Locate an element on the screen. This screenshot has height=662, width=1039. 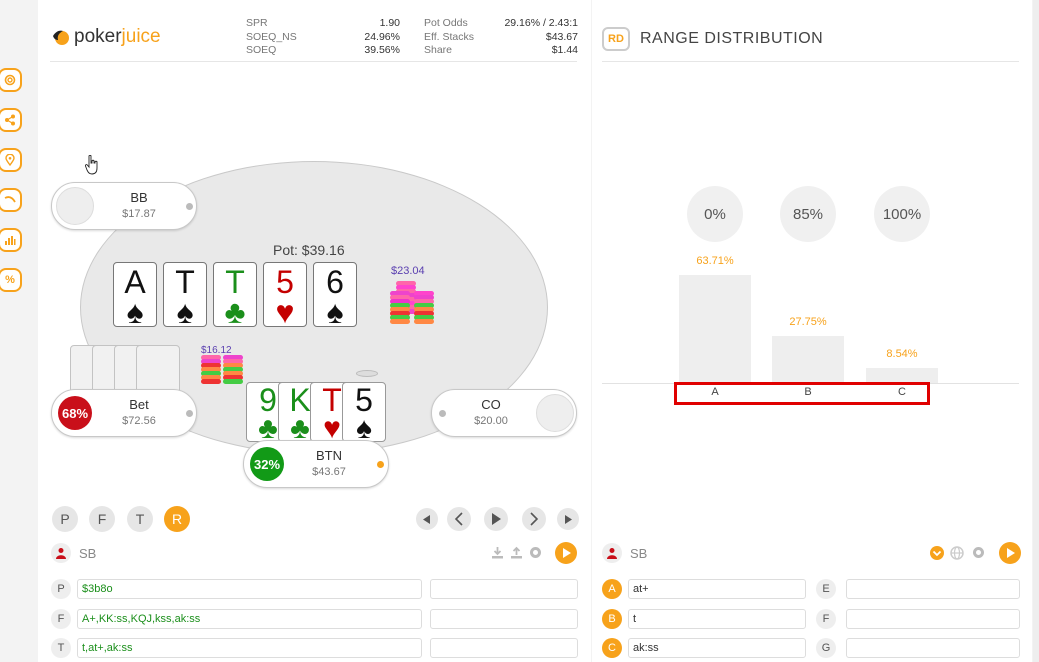
curve-icon is located at coordinates (11, 200).